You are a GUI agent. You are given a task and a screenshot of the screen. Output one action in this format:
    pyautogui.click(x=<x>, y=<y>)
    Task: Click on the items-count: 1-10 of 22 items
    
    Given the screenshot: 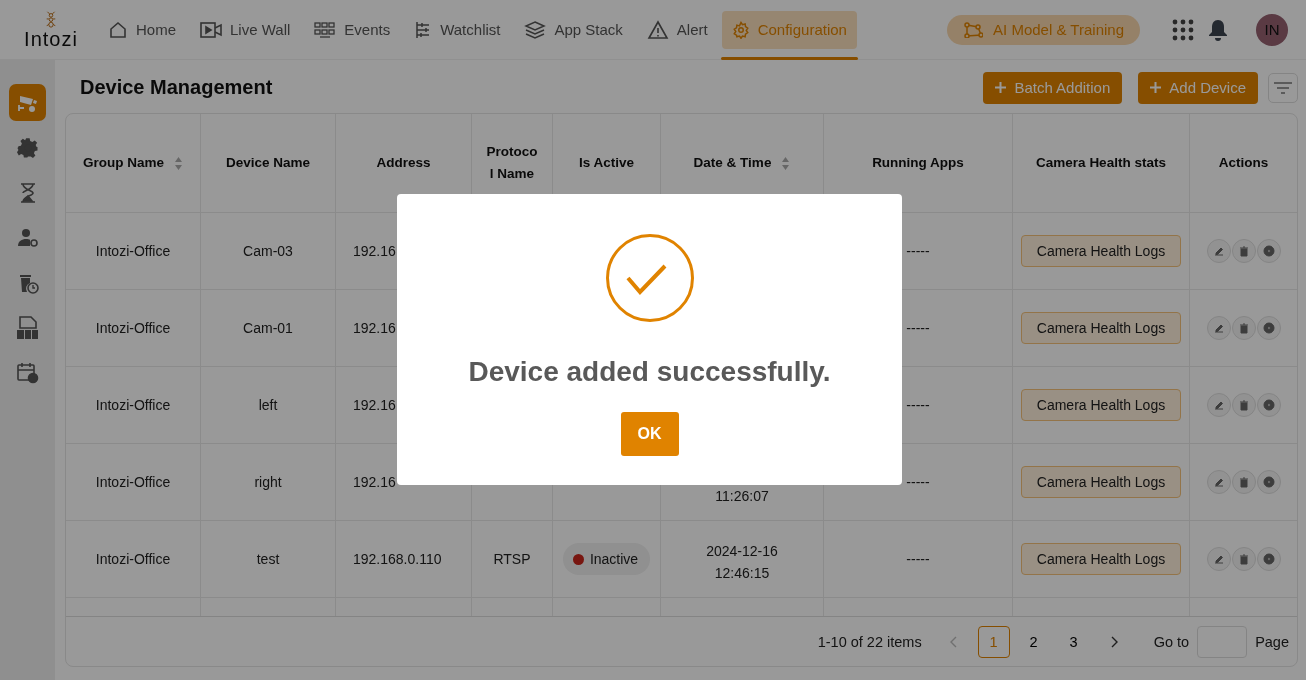 What is the action you would take?
    pyautogui.click(x=869, y=641)
    